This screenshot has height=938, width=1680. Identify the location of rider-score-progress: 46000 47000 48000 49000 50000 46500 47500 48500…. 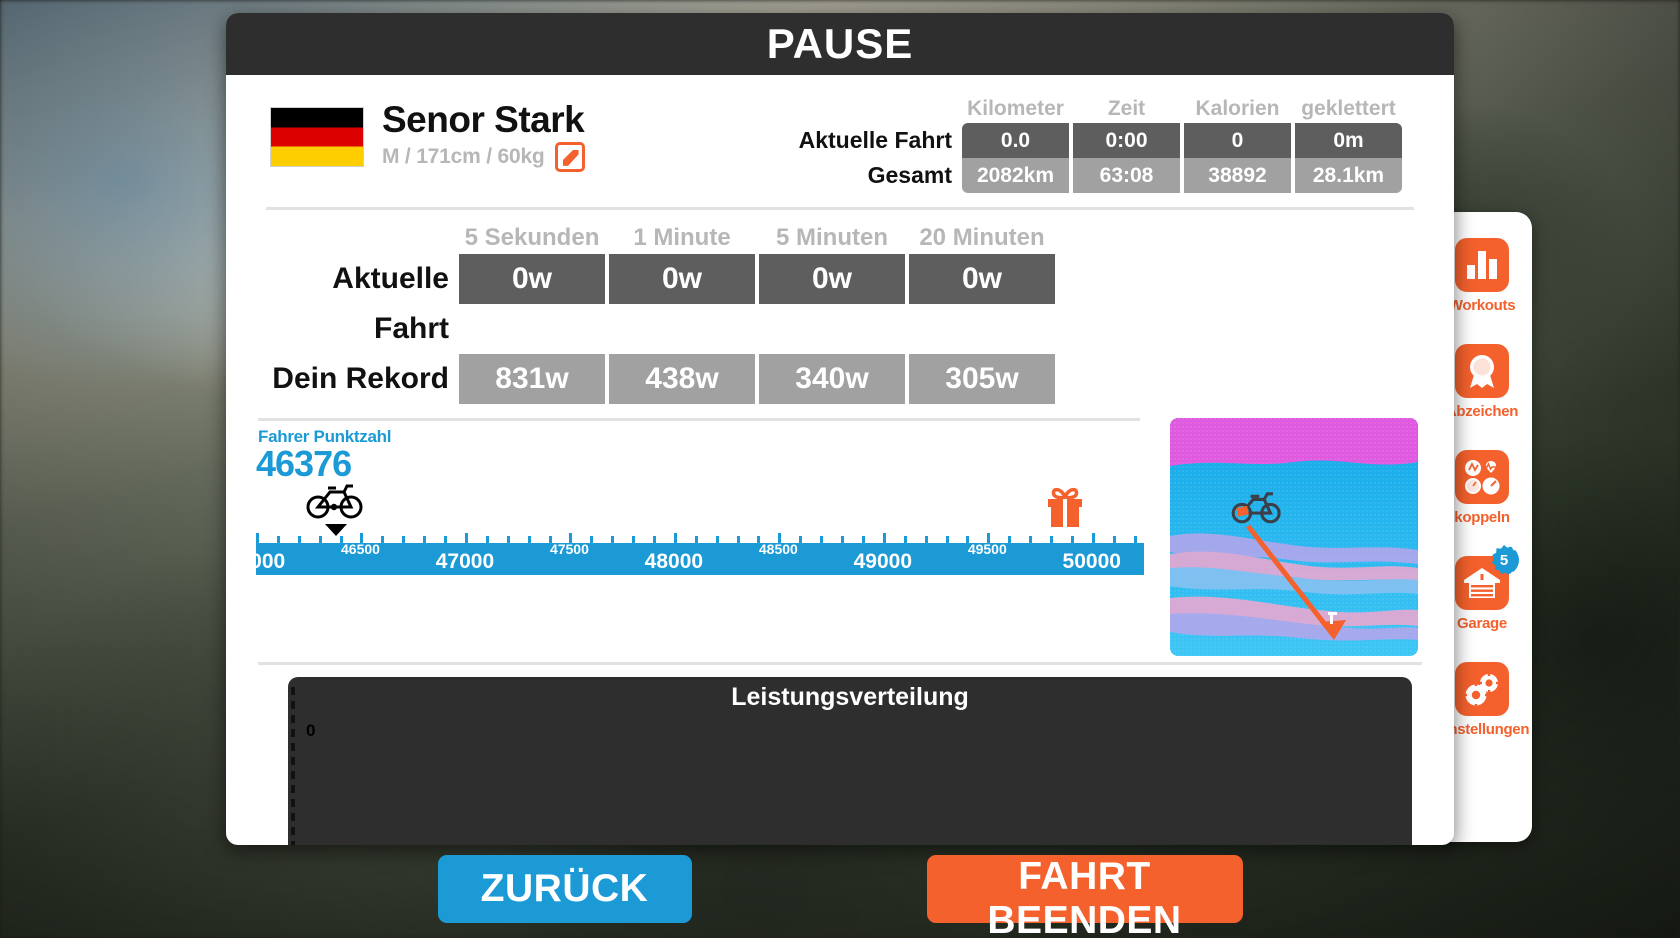
(688, 529).